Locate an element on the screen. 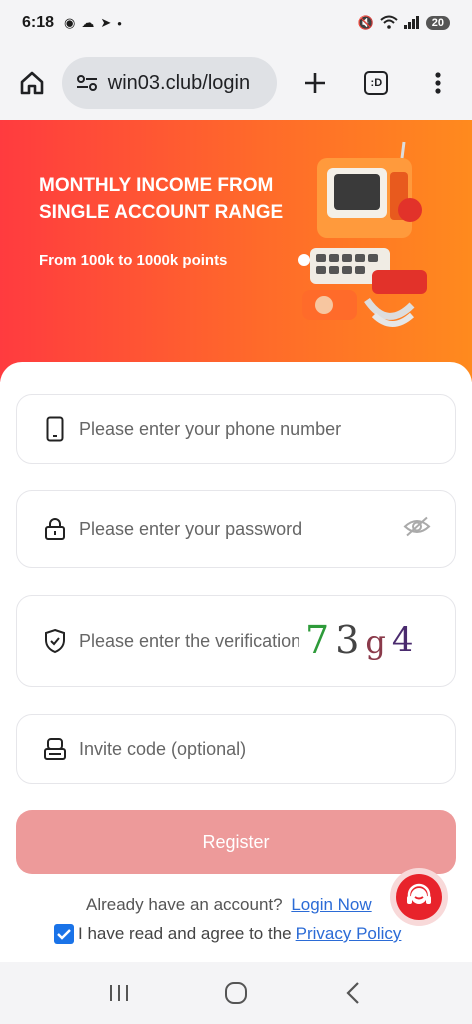  new-tab-button is located at coordinates (315, 83).